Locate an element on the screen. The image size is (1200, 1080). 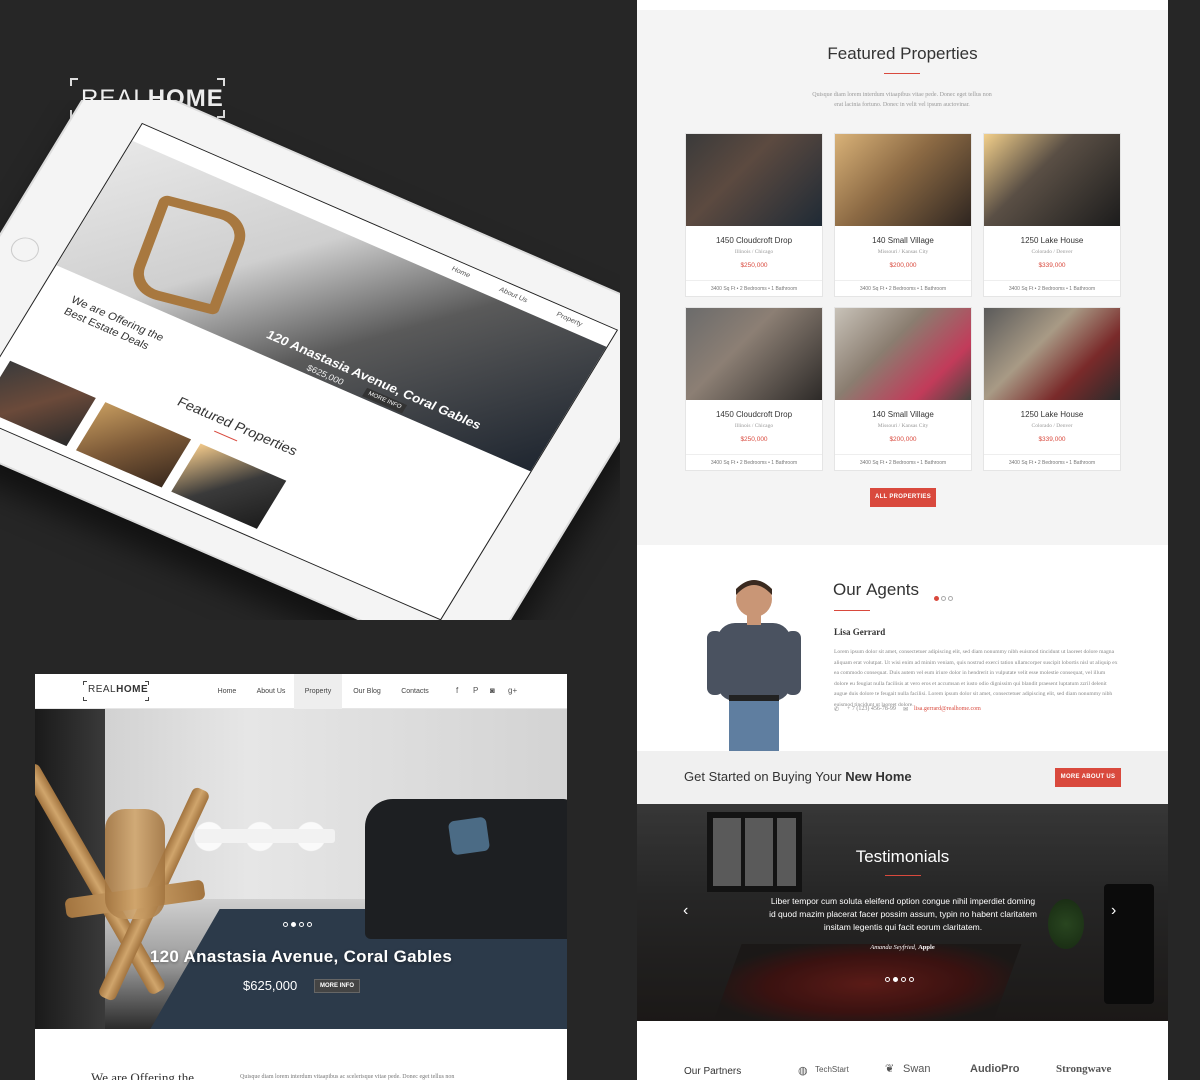
agents-title: Our Agents is located at coordinates (876, 590).